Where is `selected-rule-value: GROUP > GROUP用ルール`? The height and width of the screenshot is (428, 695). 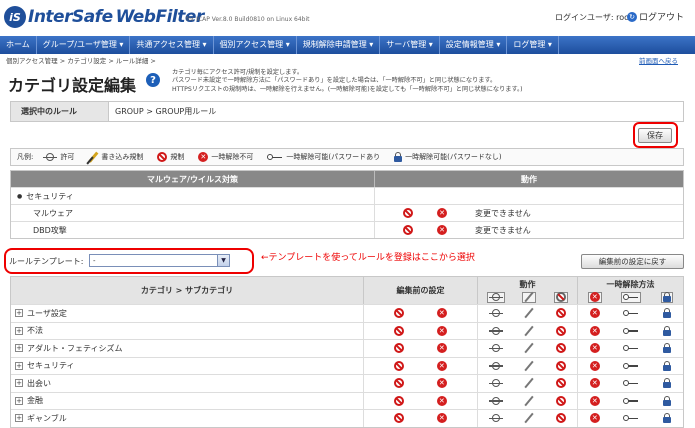 selected-rule-value: GROUP > GROUP用ルール is located at coordinates (166, 111).